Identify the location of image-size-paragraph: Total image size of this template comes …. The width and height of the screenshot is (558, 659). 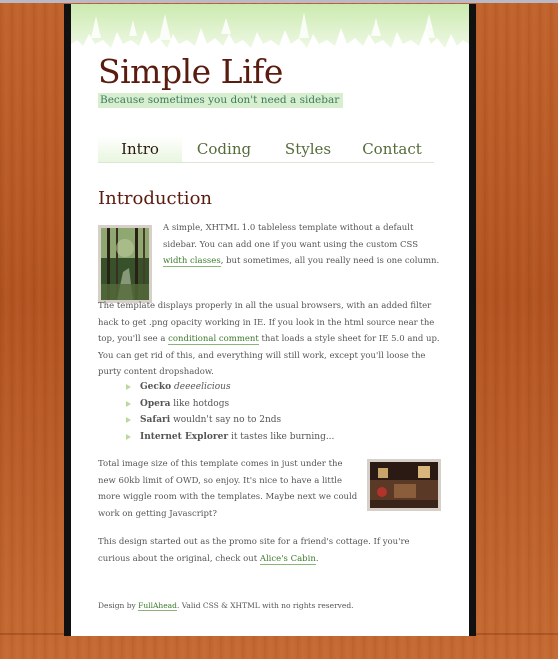
(228, 489).